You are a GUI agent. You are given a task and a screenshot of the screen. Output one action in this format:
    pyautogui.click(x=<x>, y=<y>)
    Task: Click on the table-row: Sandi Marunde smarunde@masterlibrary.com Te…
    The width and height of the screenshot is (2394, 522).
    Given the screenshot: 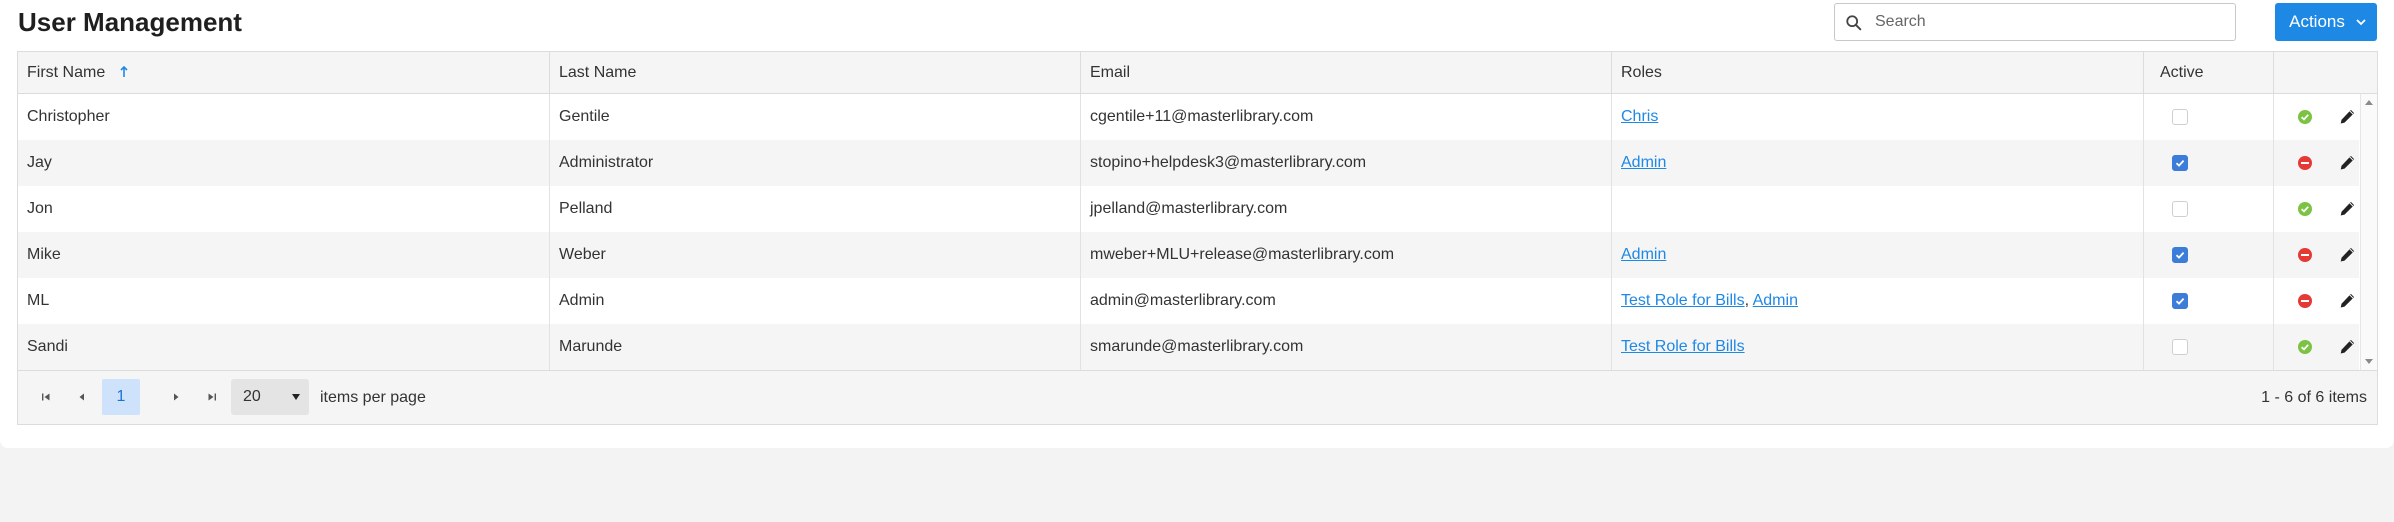 What is the action you would take?
    pyautogui.click(x=1188, y=347)
    